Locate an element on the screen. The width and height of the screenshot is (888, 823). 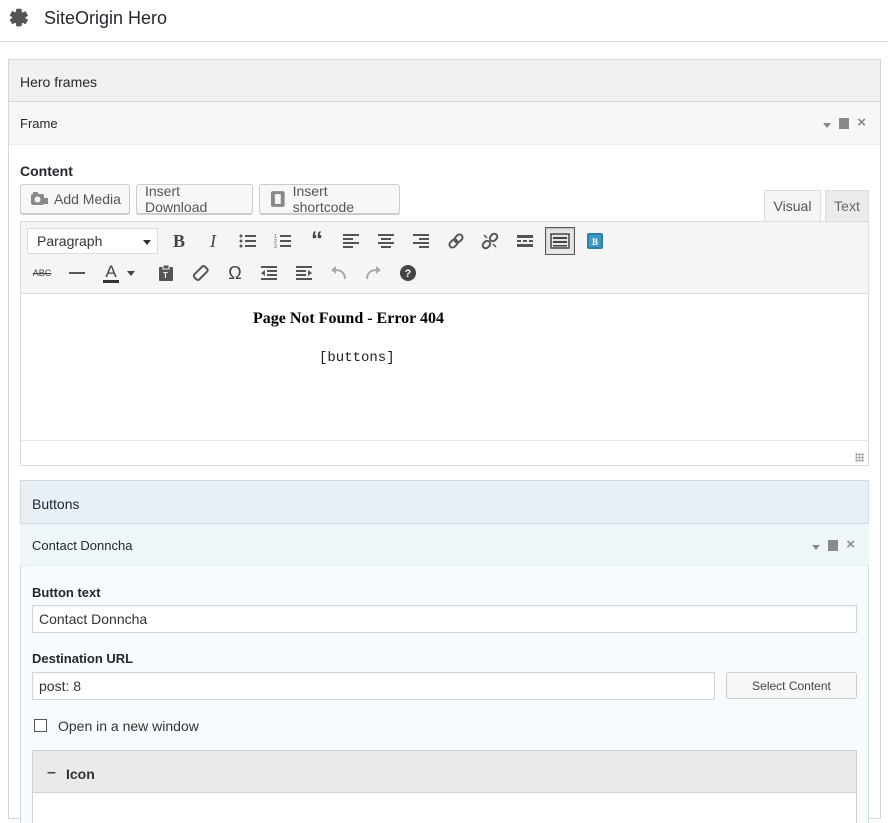
svg-text: B is located at coordinates (595, 242).